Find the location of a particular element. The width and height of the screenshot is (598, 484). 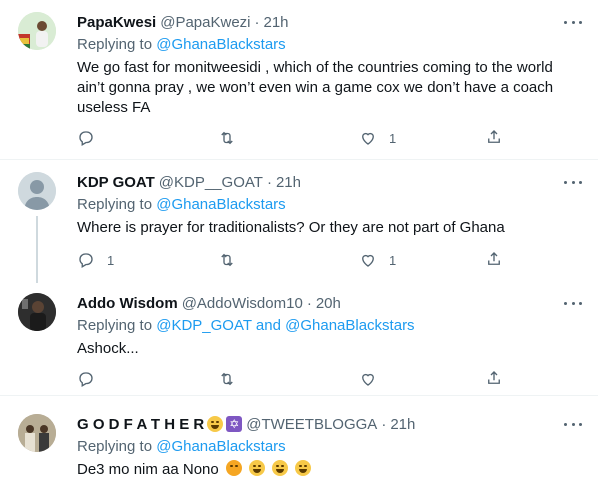

reply-count: 1 is located at coordinates (111, 260).